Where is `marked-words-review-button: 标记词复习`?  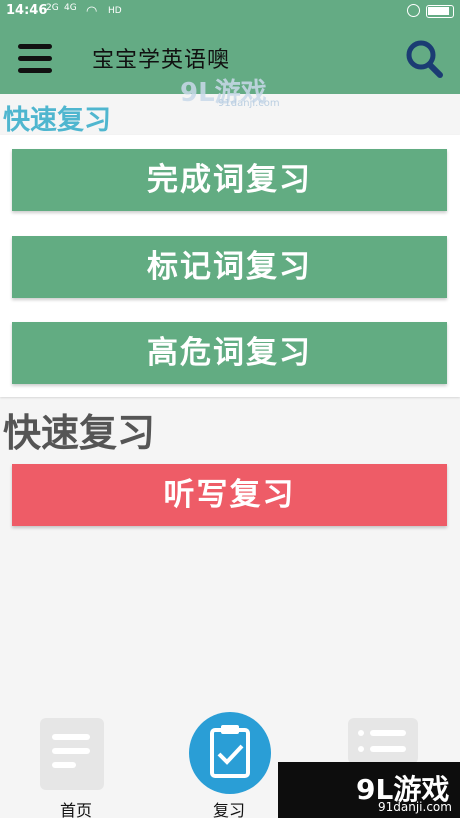 marked-words-review-button: 标记词复习 is located at coordinates (229, 267).